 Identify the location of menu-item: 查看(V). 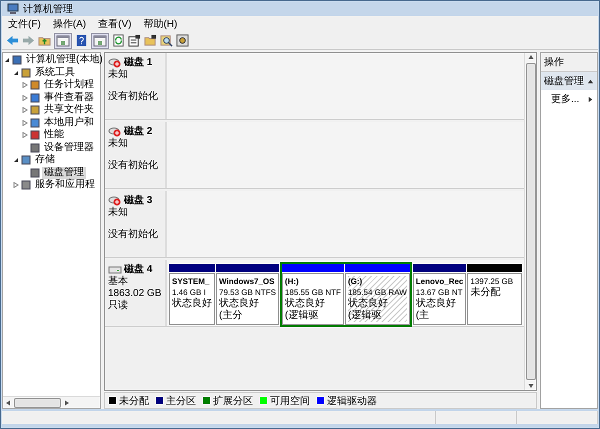
(115, 24).